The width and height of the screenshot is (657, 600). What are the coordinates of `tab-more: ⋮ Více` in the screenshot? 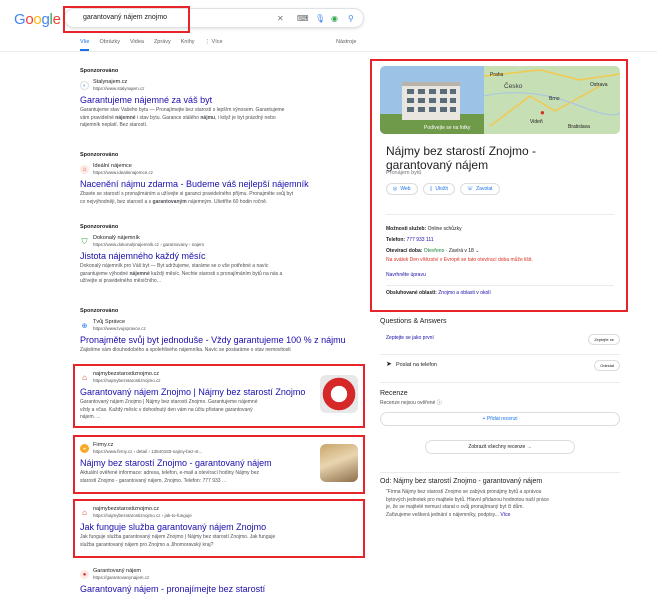 It's located at (214, 45).